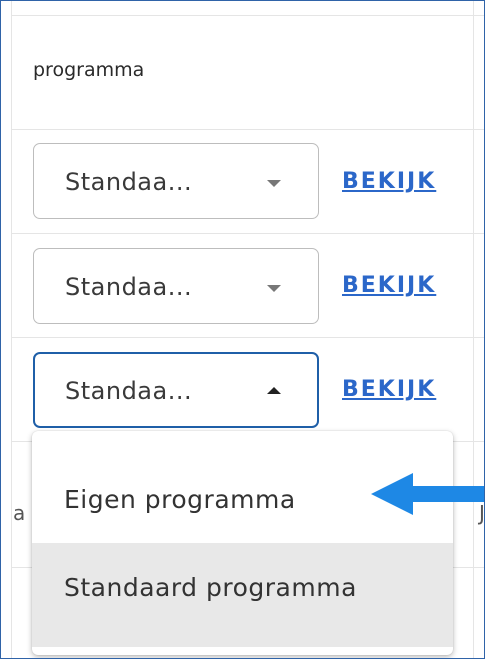 This screenshot has height=659, width=485. I want to click on bekijk-link-row-1: BEKIJK, so click(389, 181).